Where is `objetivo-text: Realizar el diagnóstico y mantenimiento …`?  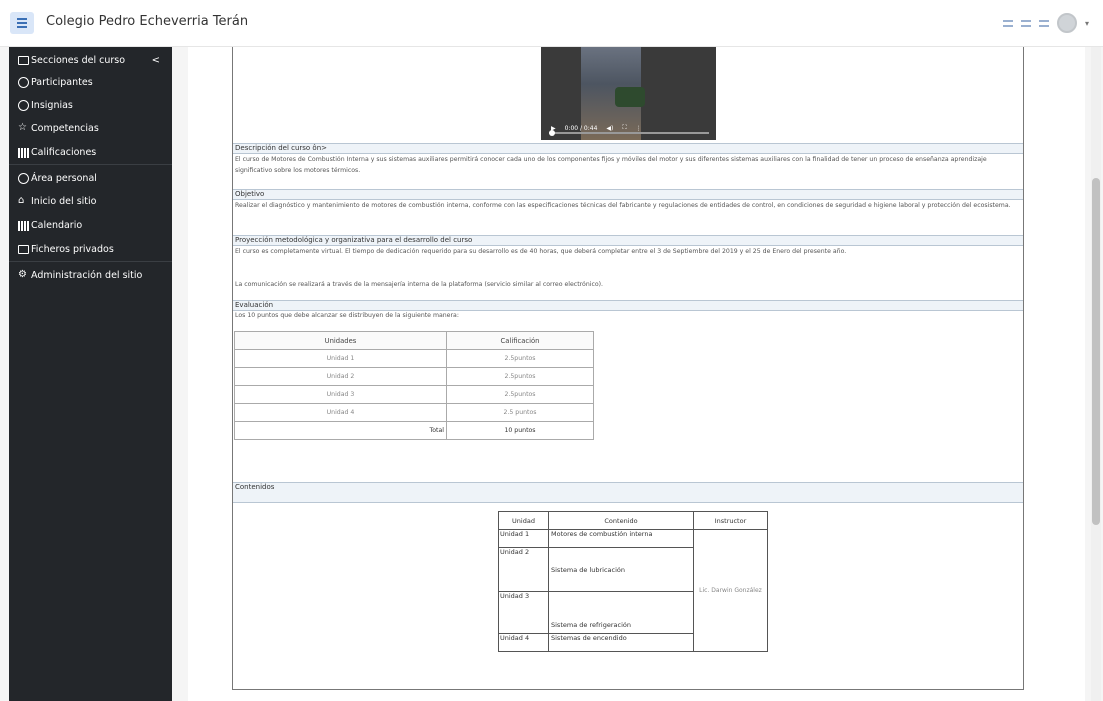 objetivo-text: Realizar el diagnóstico y mantenimiento … is located at coordinates (623, 205).